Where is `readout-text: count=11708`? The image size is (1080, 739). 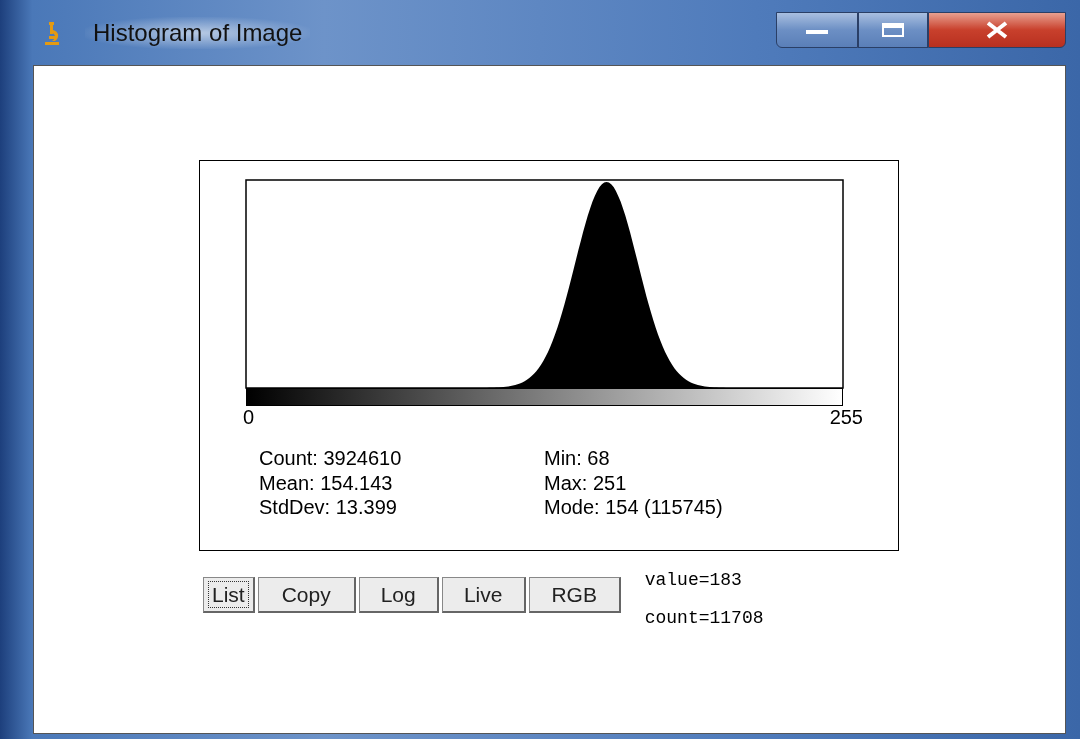
readout-text: count=11708 is located at coordinates (704, 618).